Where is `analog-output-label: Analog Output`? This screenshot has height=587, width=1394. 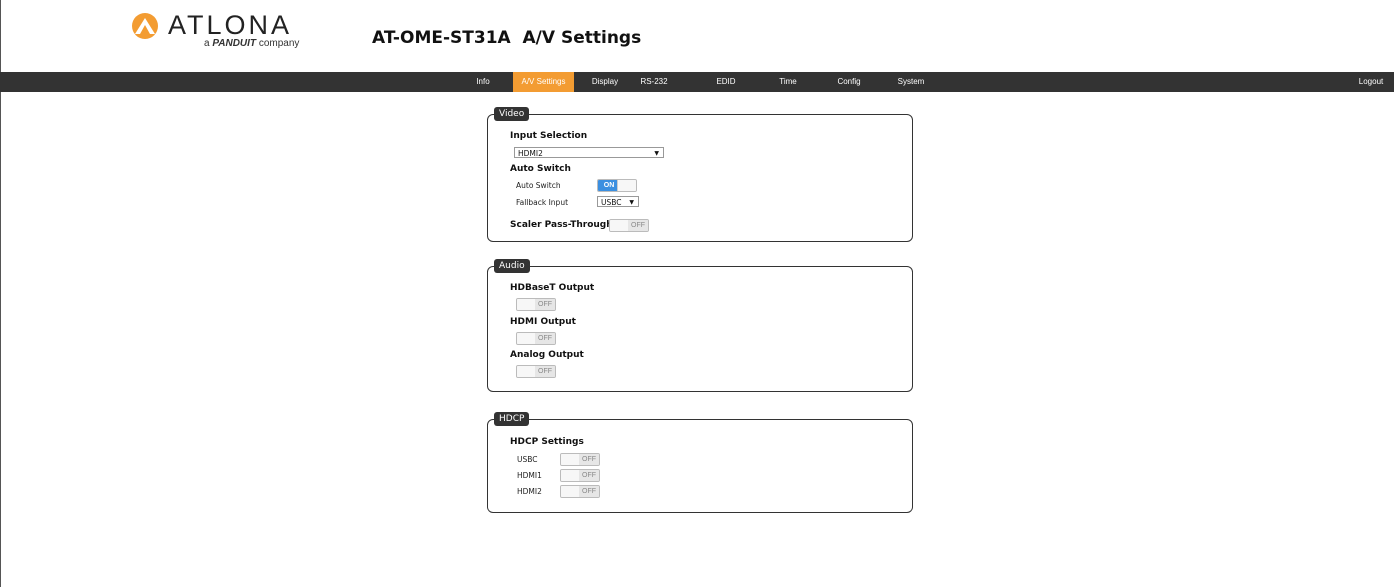 analog-output-label: Analog Output is located at coordinates (547, 355).